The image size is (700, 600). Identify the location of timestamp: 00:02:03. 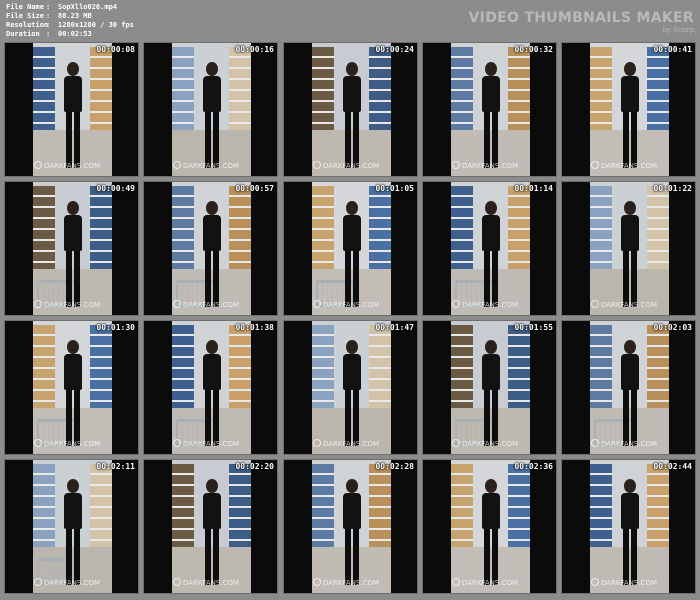
(672, 327).